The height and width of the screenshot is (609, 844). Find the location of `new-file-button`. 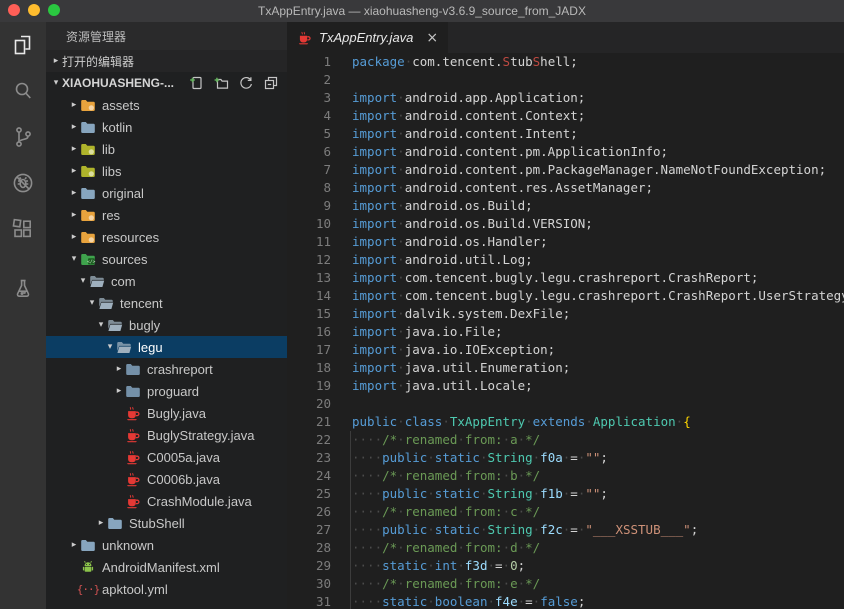

new-file-button is located at coordinates (196, 83).